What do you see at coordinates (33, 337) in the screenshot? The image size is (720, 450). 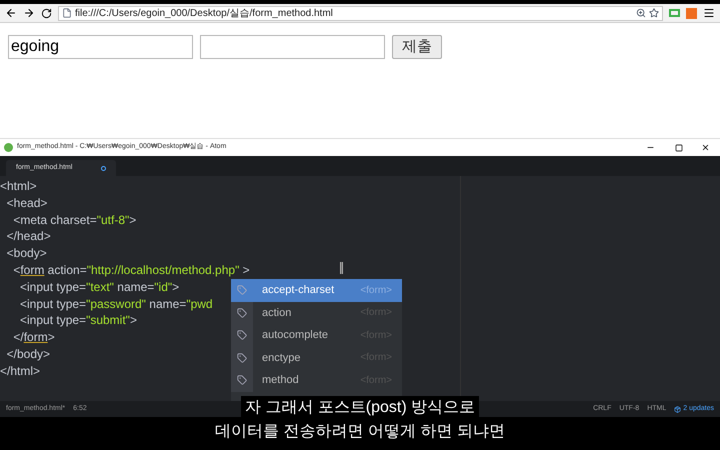 I see `code-line: </form>` at bounding box center [33, 337].